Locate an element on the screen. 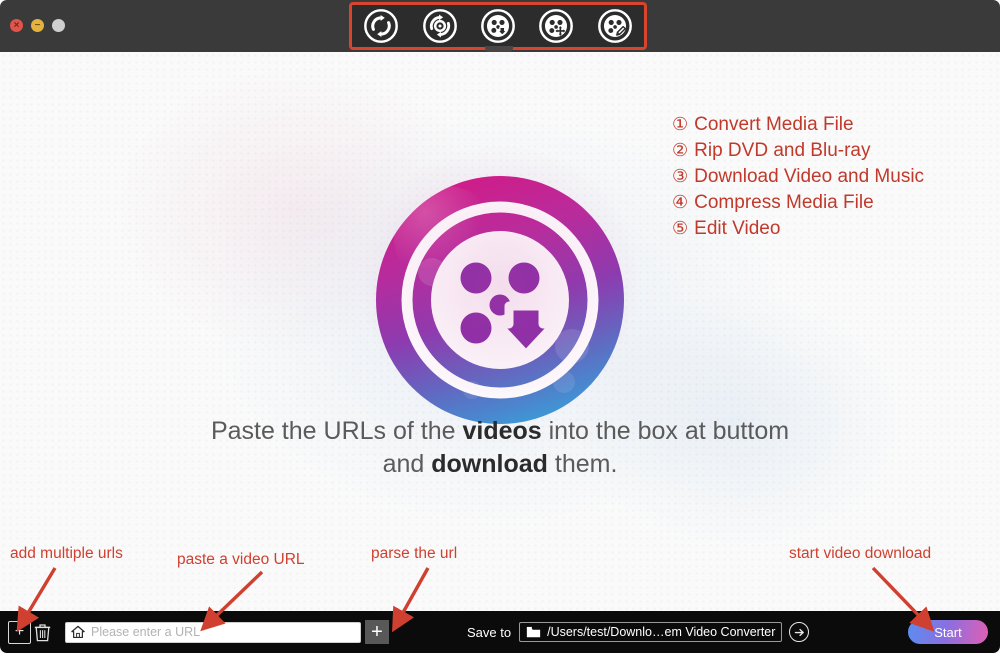 Image resolution: width=1000 pixels, height=653 pixels. close-window-button: × is located at coordinates (16, 25).